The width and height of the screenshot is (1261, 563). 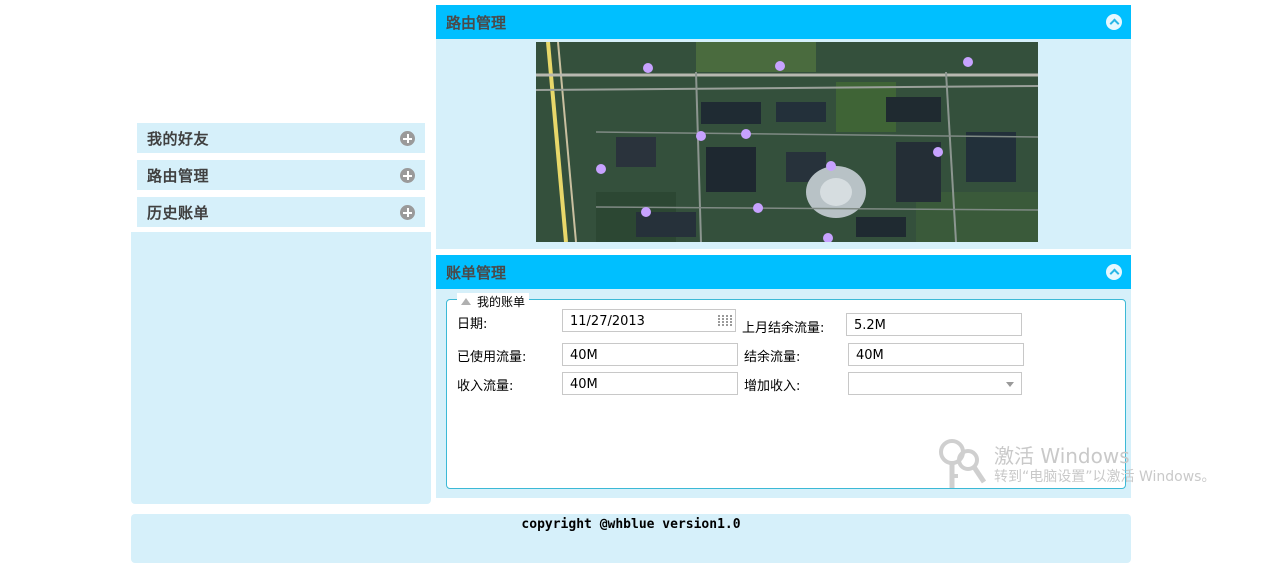 What do you see at coordinates (870, 355) in the screenshot?
I see `balance-value: 40M` at bounding box center [870, 355].